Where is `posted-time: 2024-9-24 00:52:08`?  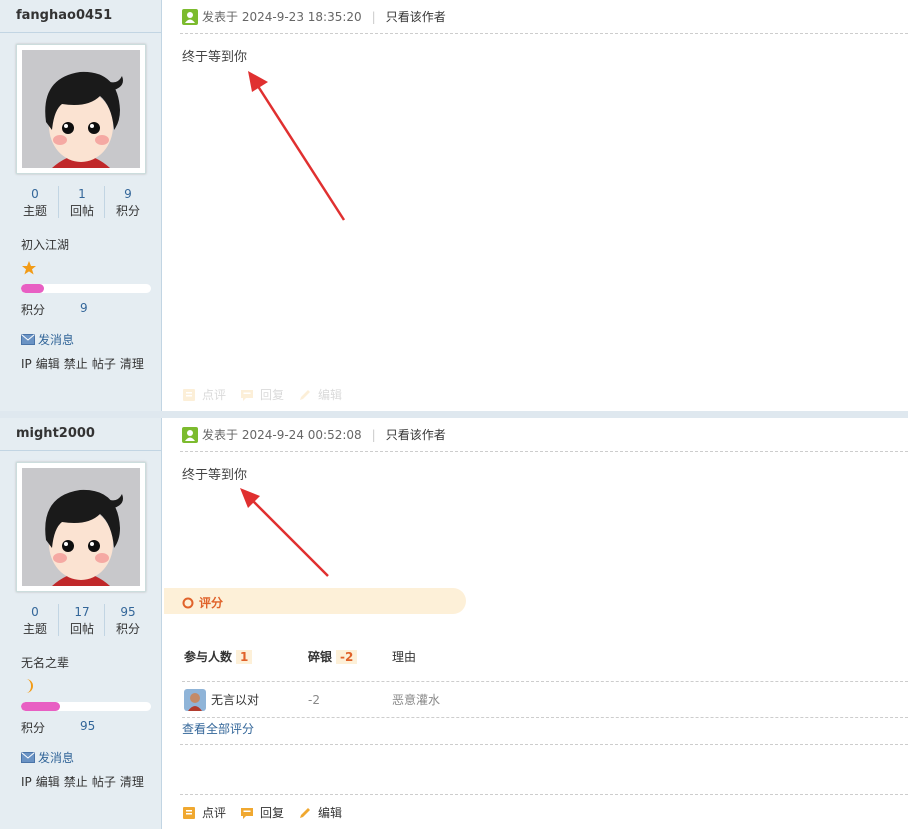 posted-time: 2024-9-24 00:52:08 is located at coordinates (301, 434).